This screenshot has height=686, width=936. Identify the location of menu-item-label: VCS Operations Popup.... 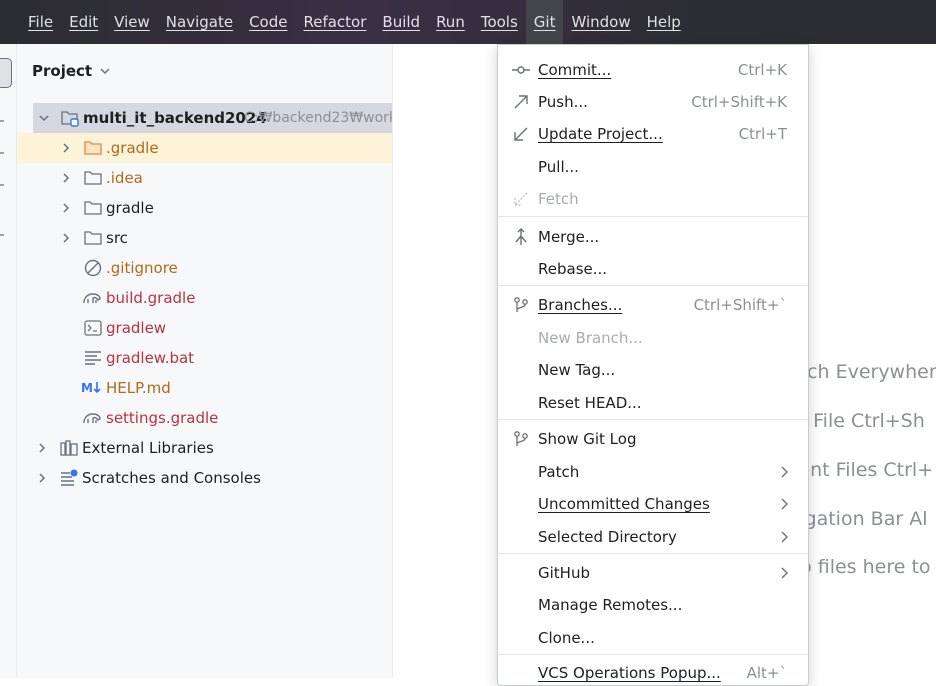
(629, 673).